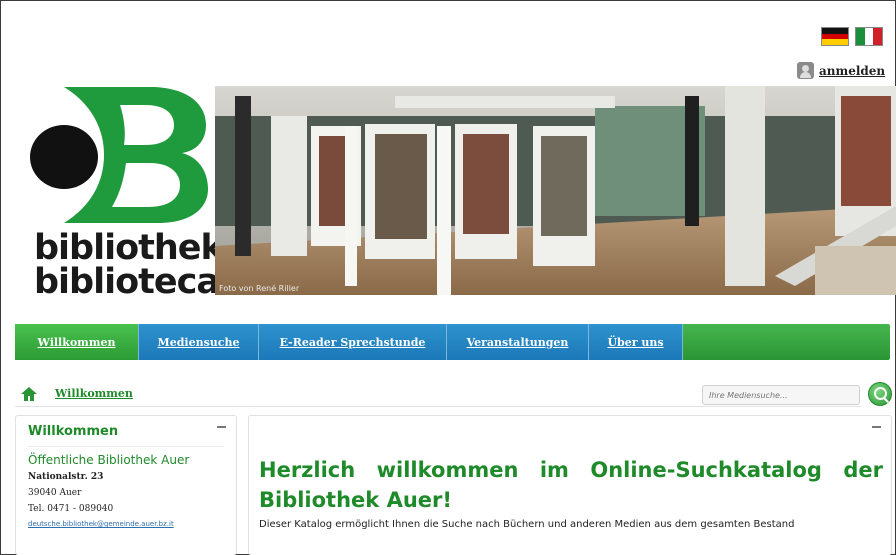  I want to click on welcome-heading-line2: Bibliothek Auer!, so click(355, 500).